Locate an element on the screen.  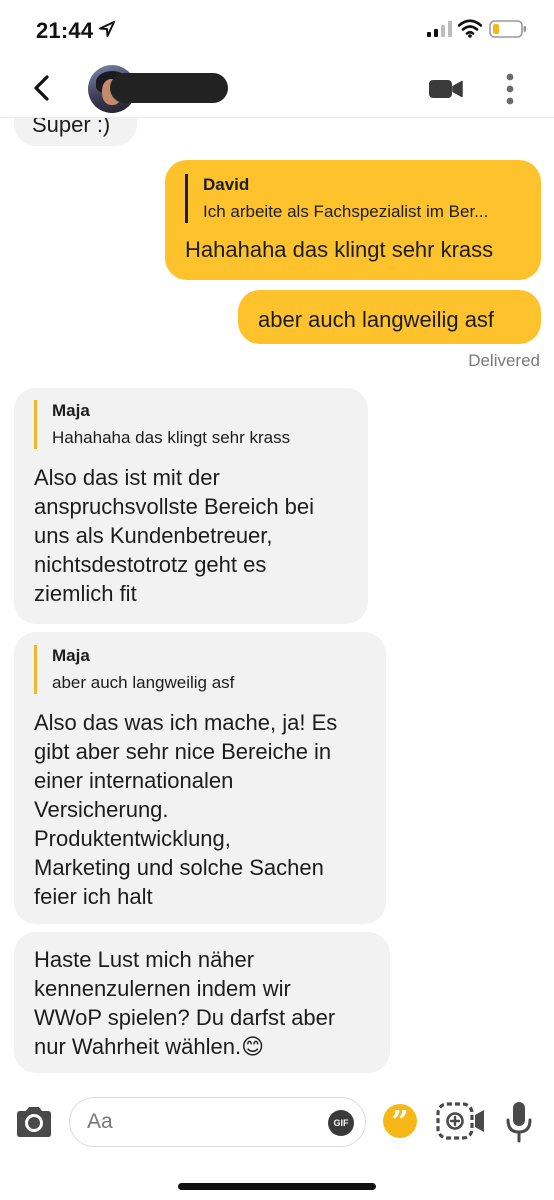
reply-quote: Maja aber auch langweilig asf is located at coordinates (200, 669).